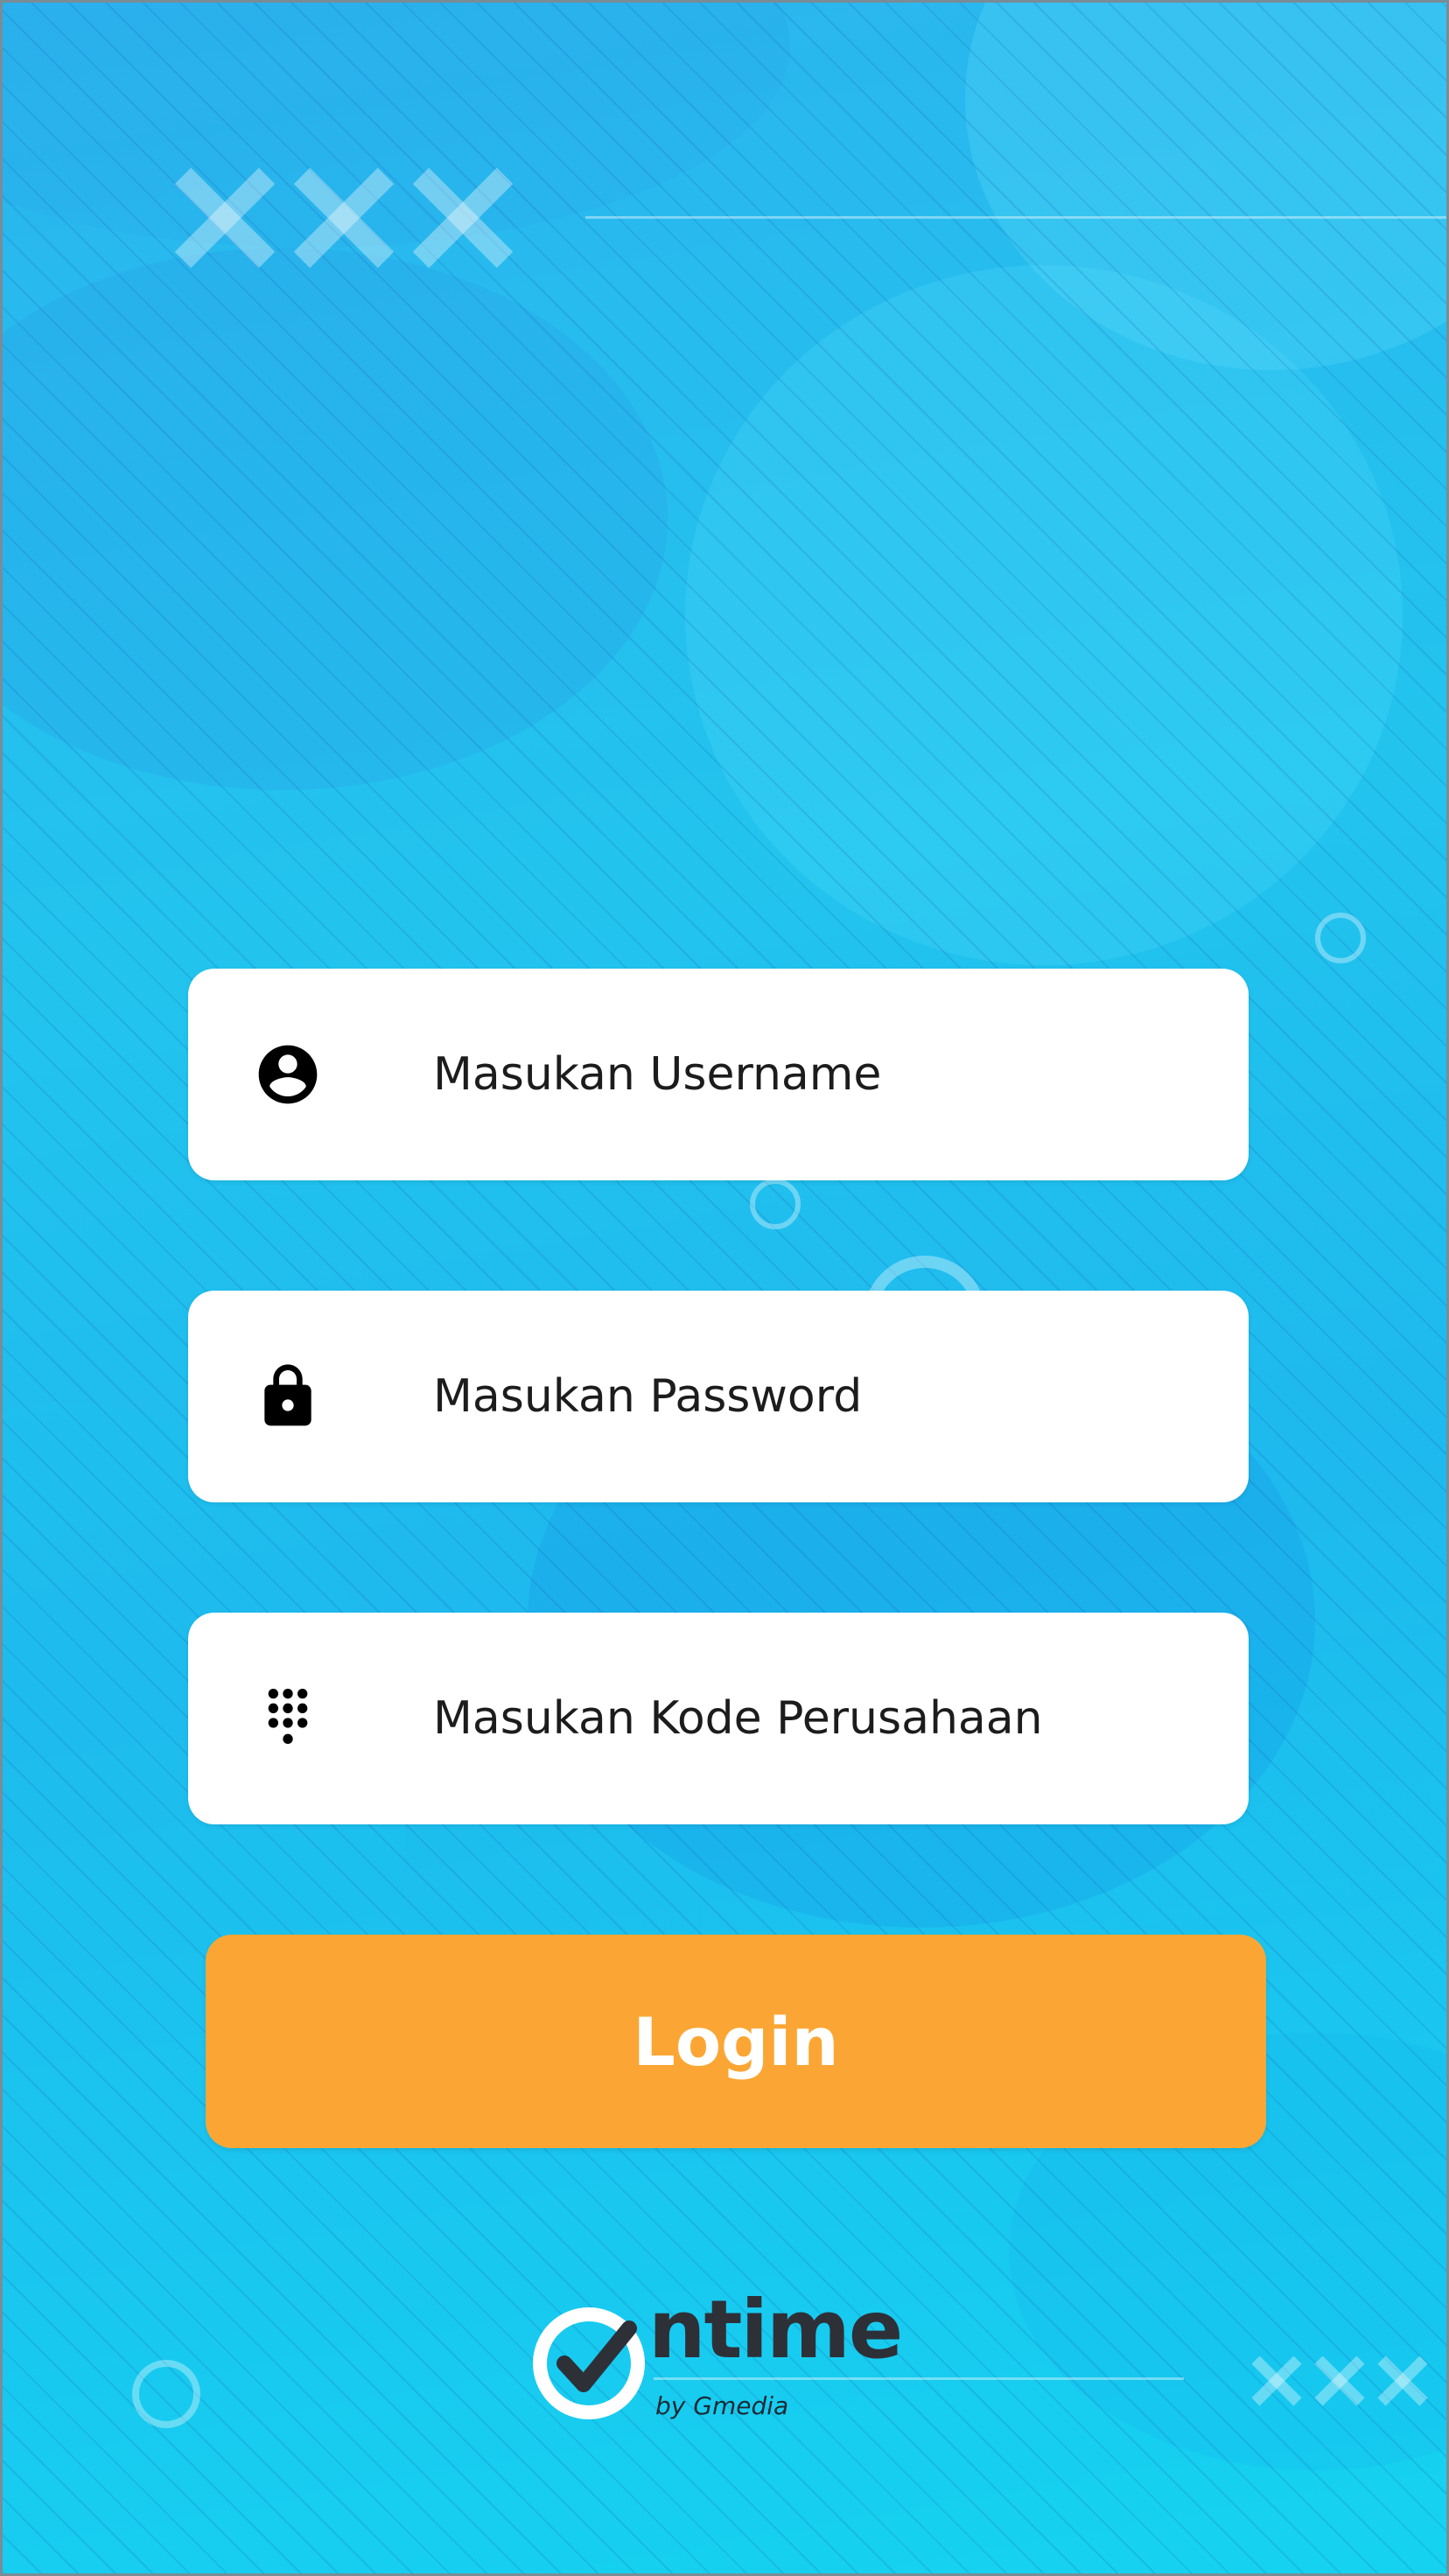  I want to click on lock-icon, so click(288, 1397).